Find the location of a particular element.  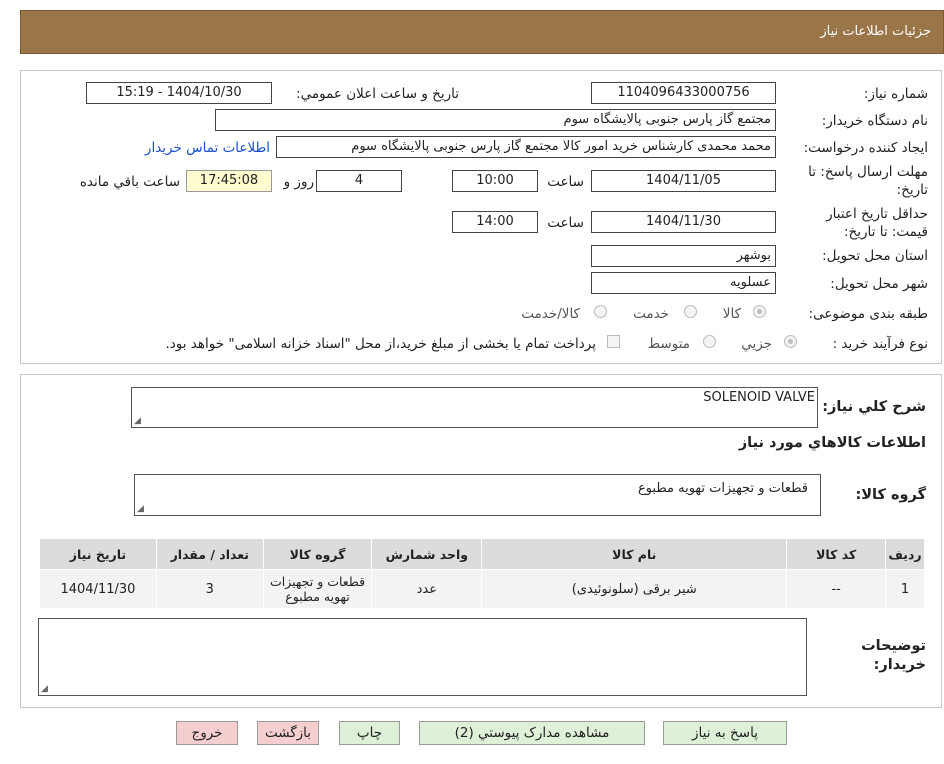

deadline-date-field: 1404/11/05 is located at coordinates (683, 181).